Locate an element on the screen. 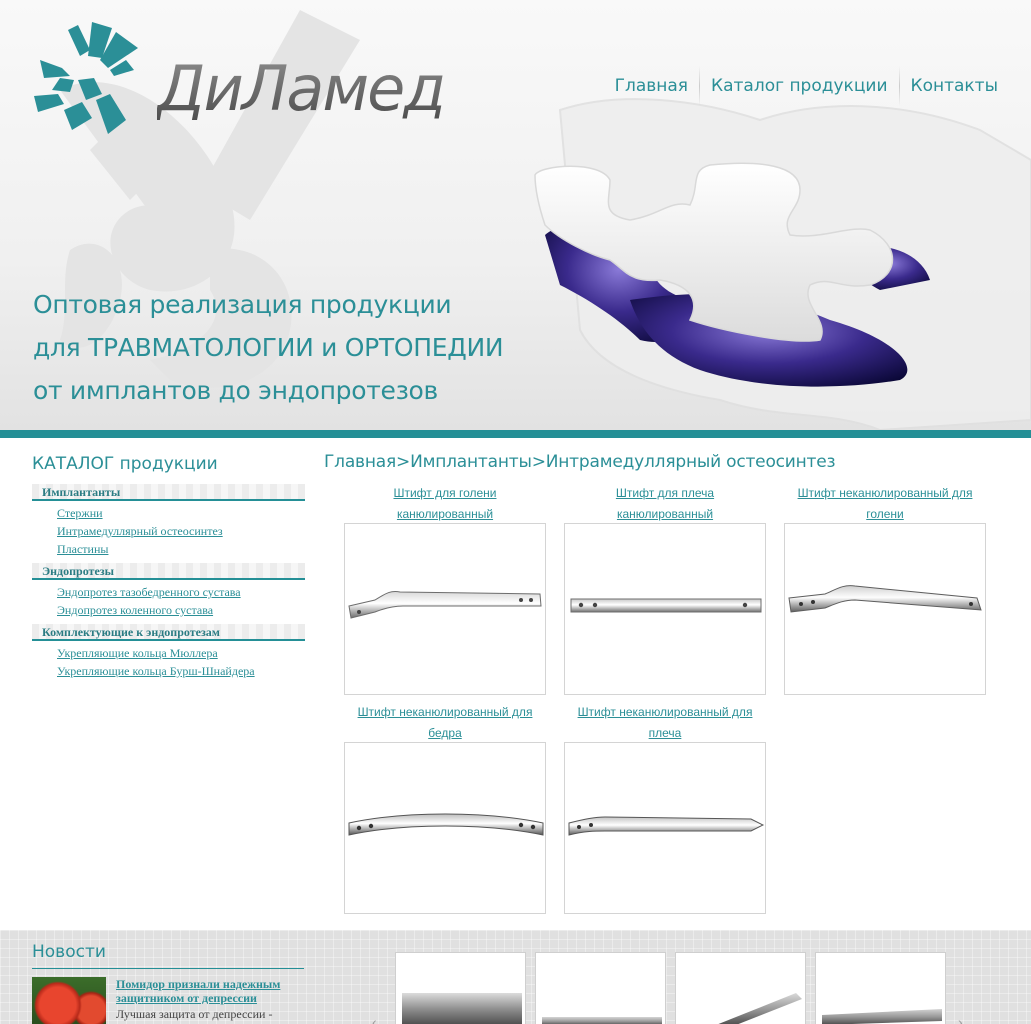 The width and height of the screenshot is (1031, 1024). product-title-link: Штифт для голени канюлированный is located at coordinates (445, 503).